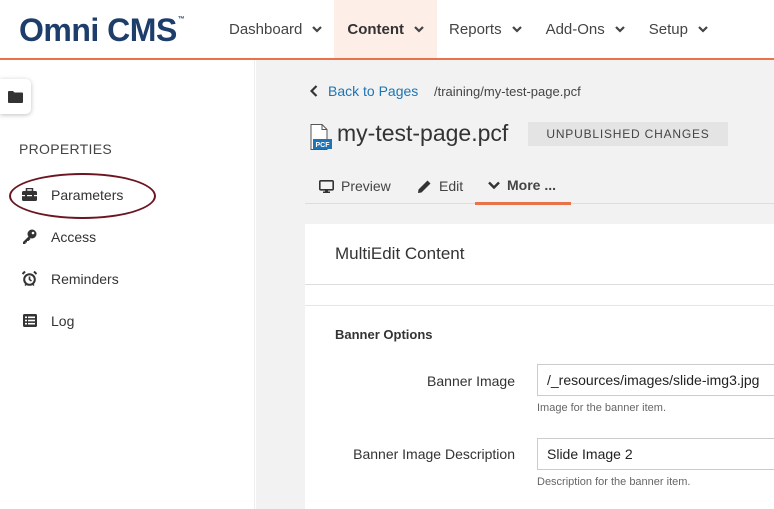  I want to click on back-to-pages-link: Back to Pages, so click(364, 91).